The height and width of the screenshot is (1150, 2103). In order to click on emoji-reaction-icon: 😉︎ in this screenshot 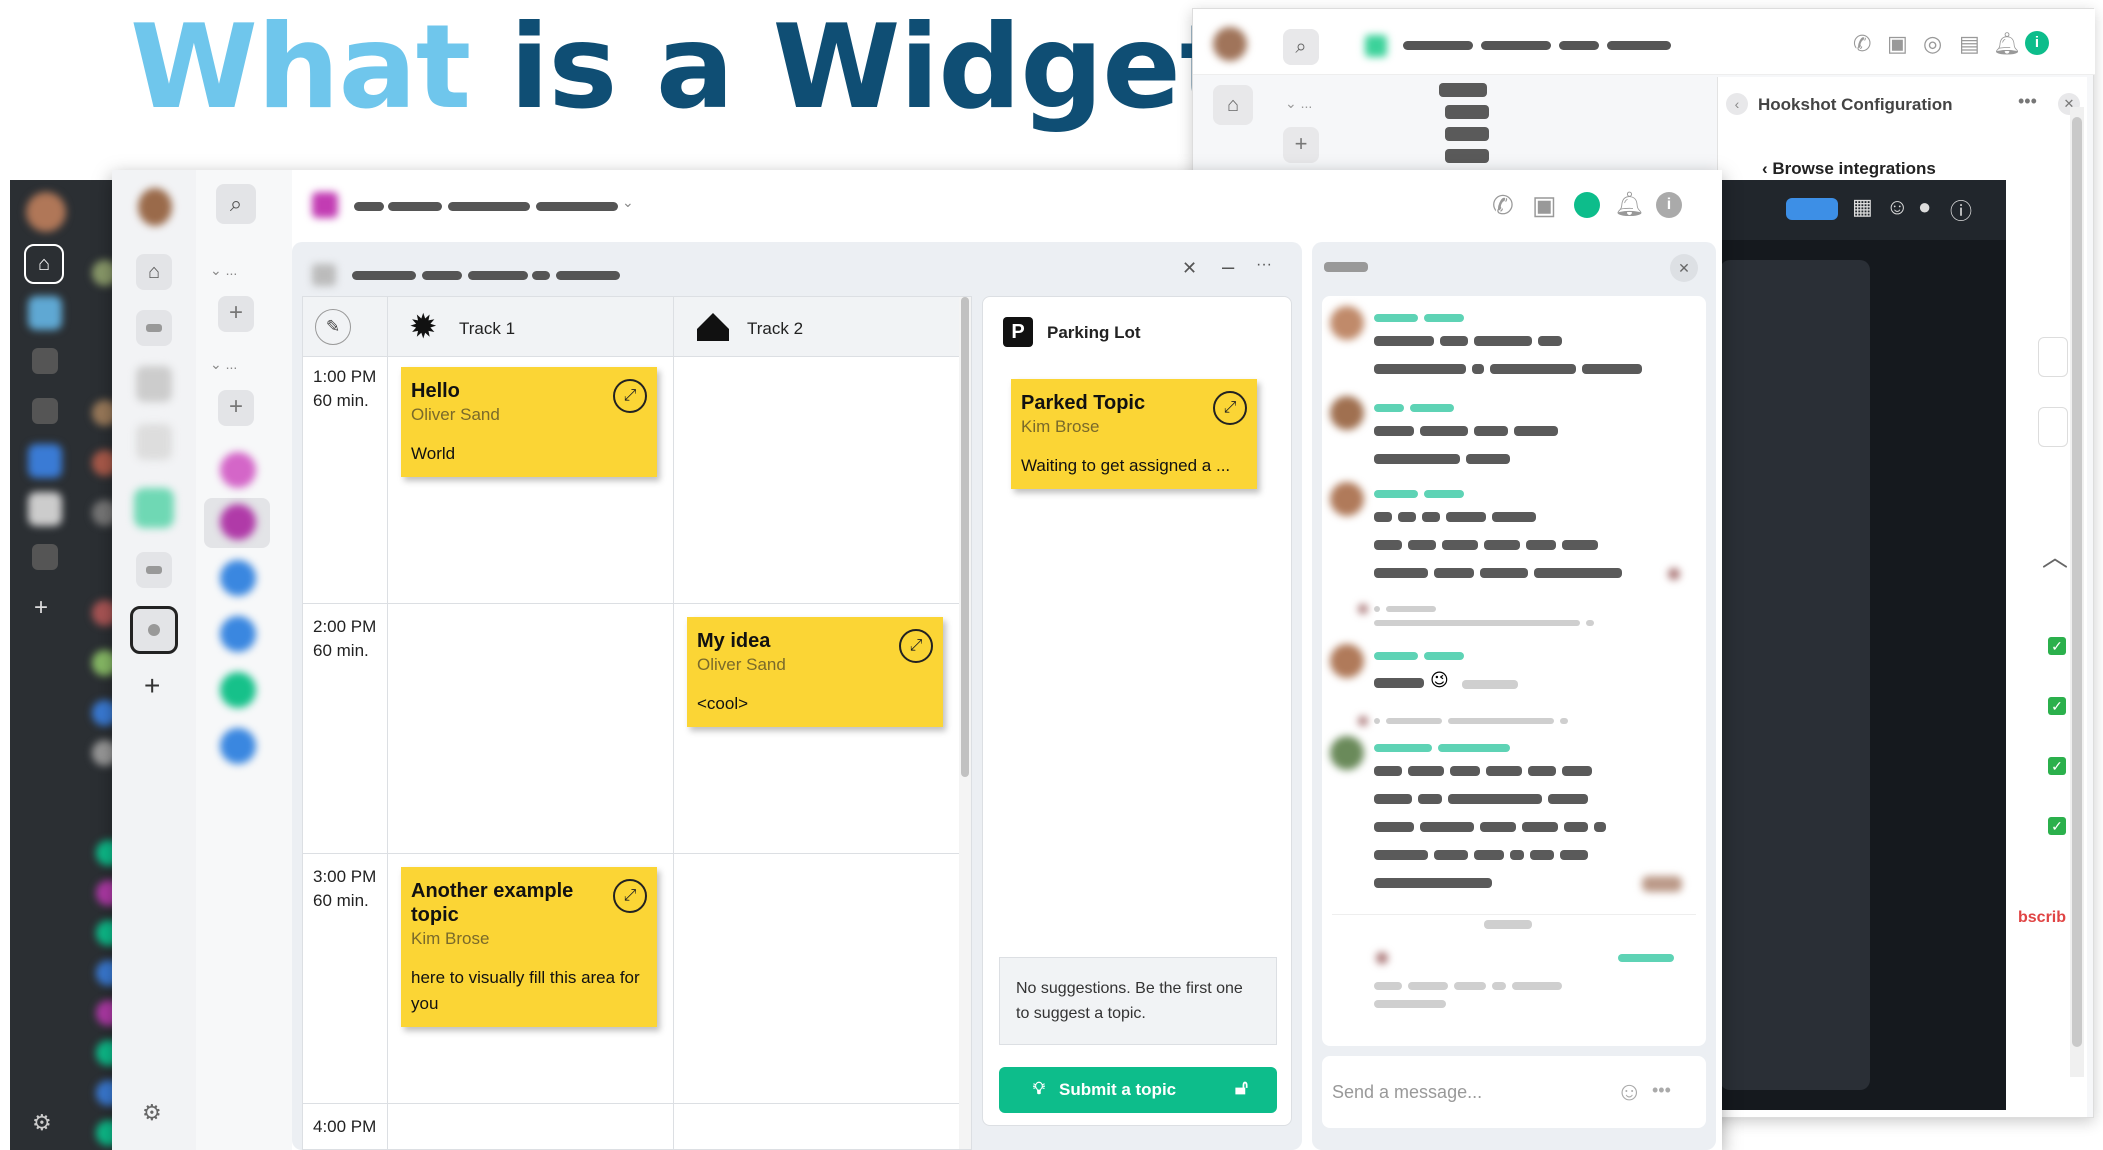, I will do `click(1439, 680)`.